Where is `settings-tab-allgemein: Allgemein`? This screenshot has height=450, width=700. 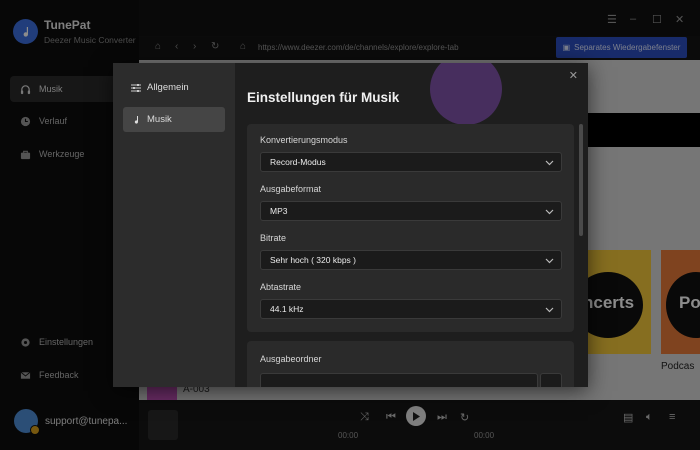
settings-tab-allgemein: Allgemein is located at coordinates (174, 87).